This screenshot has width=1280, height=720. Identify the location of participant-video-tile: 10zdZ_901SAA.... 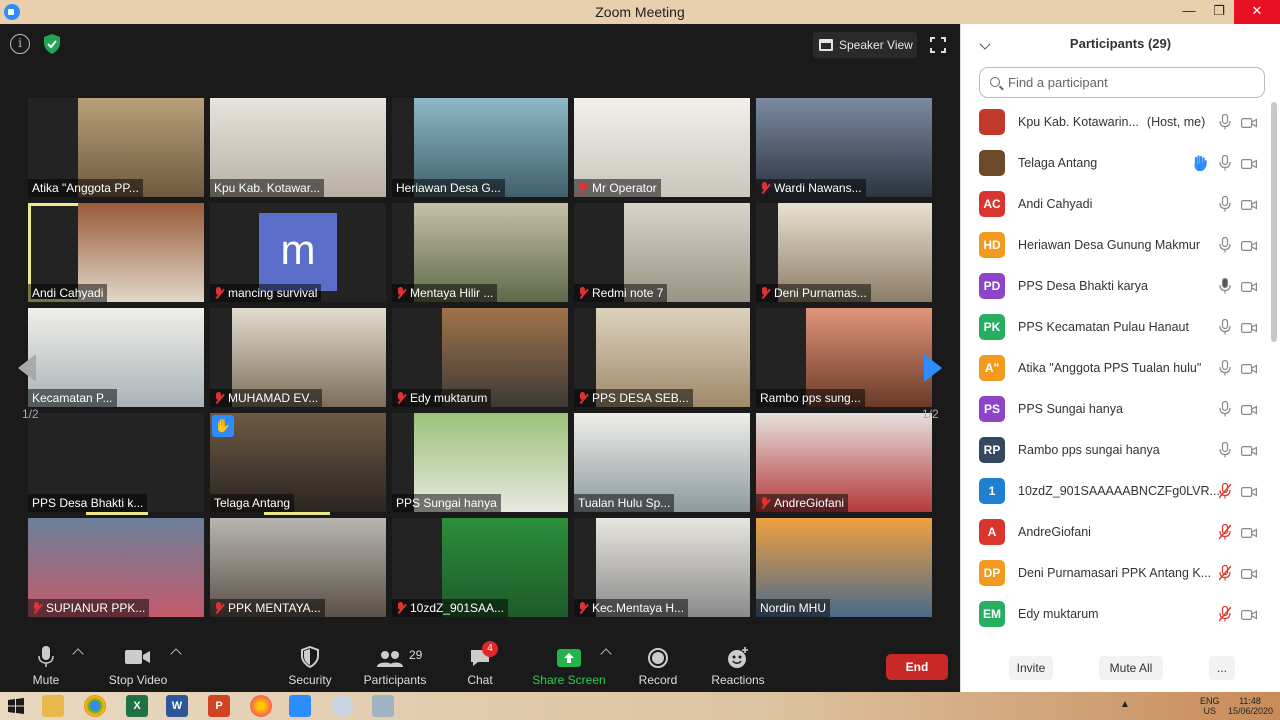
(480, 567).